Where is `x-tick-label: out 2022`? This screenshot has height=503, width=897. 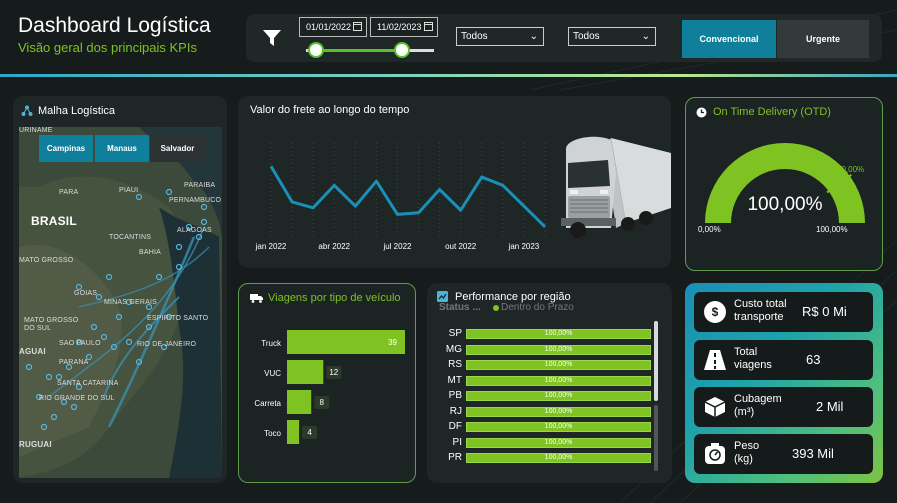
x-tick-label: out 2022 is located at coordinates (461, 246).